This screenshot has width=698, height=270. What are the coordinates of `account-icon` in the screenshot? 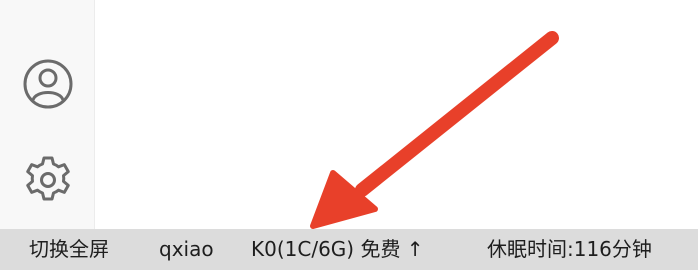 It's located at (48, 84).